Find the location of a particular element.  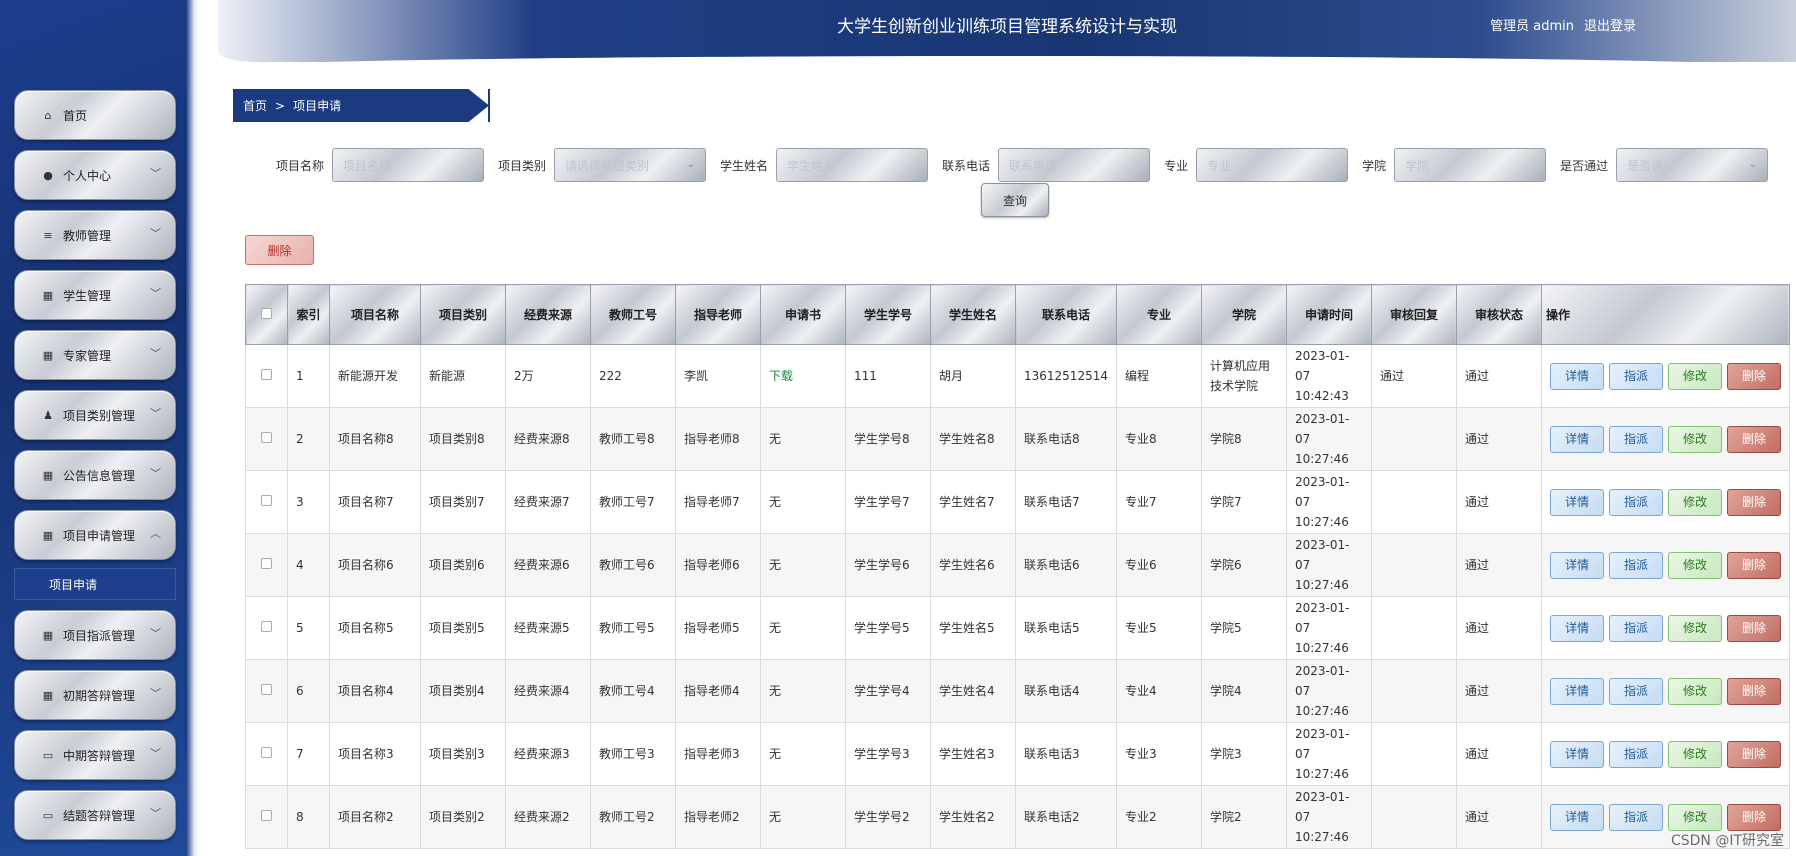

project-type-select: 请选择项目类别 ⌄ is located at coordinates (630, 165).